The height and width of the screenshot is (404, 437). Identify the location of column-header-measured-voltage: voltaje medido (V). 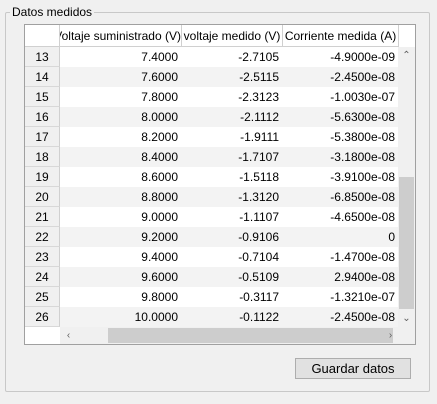
(232, 36).